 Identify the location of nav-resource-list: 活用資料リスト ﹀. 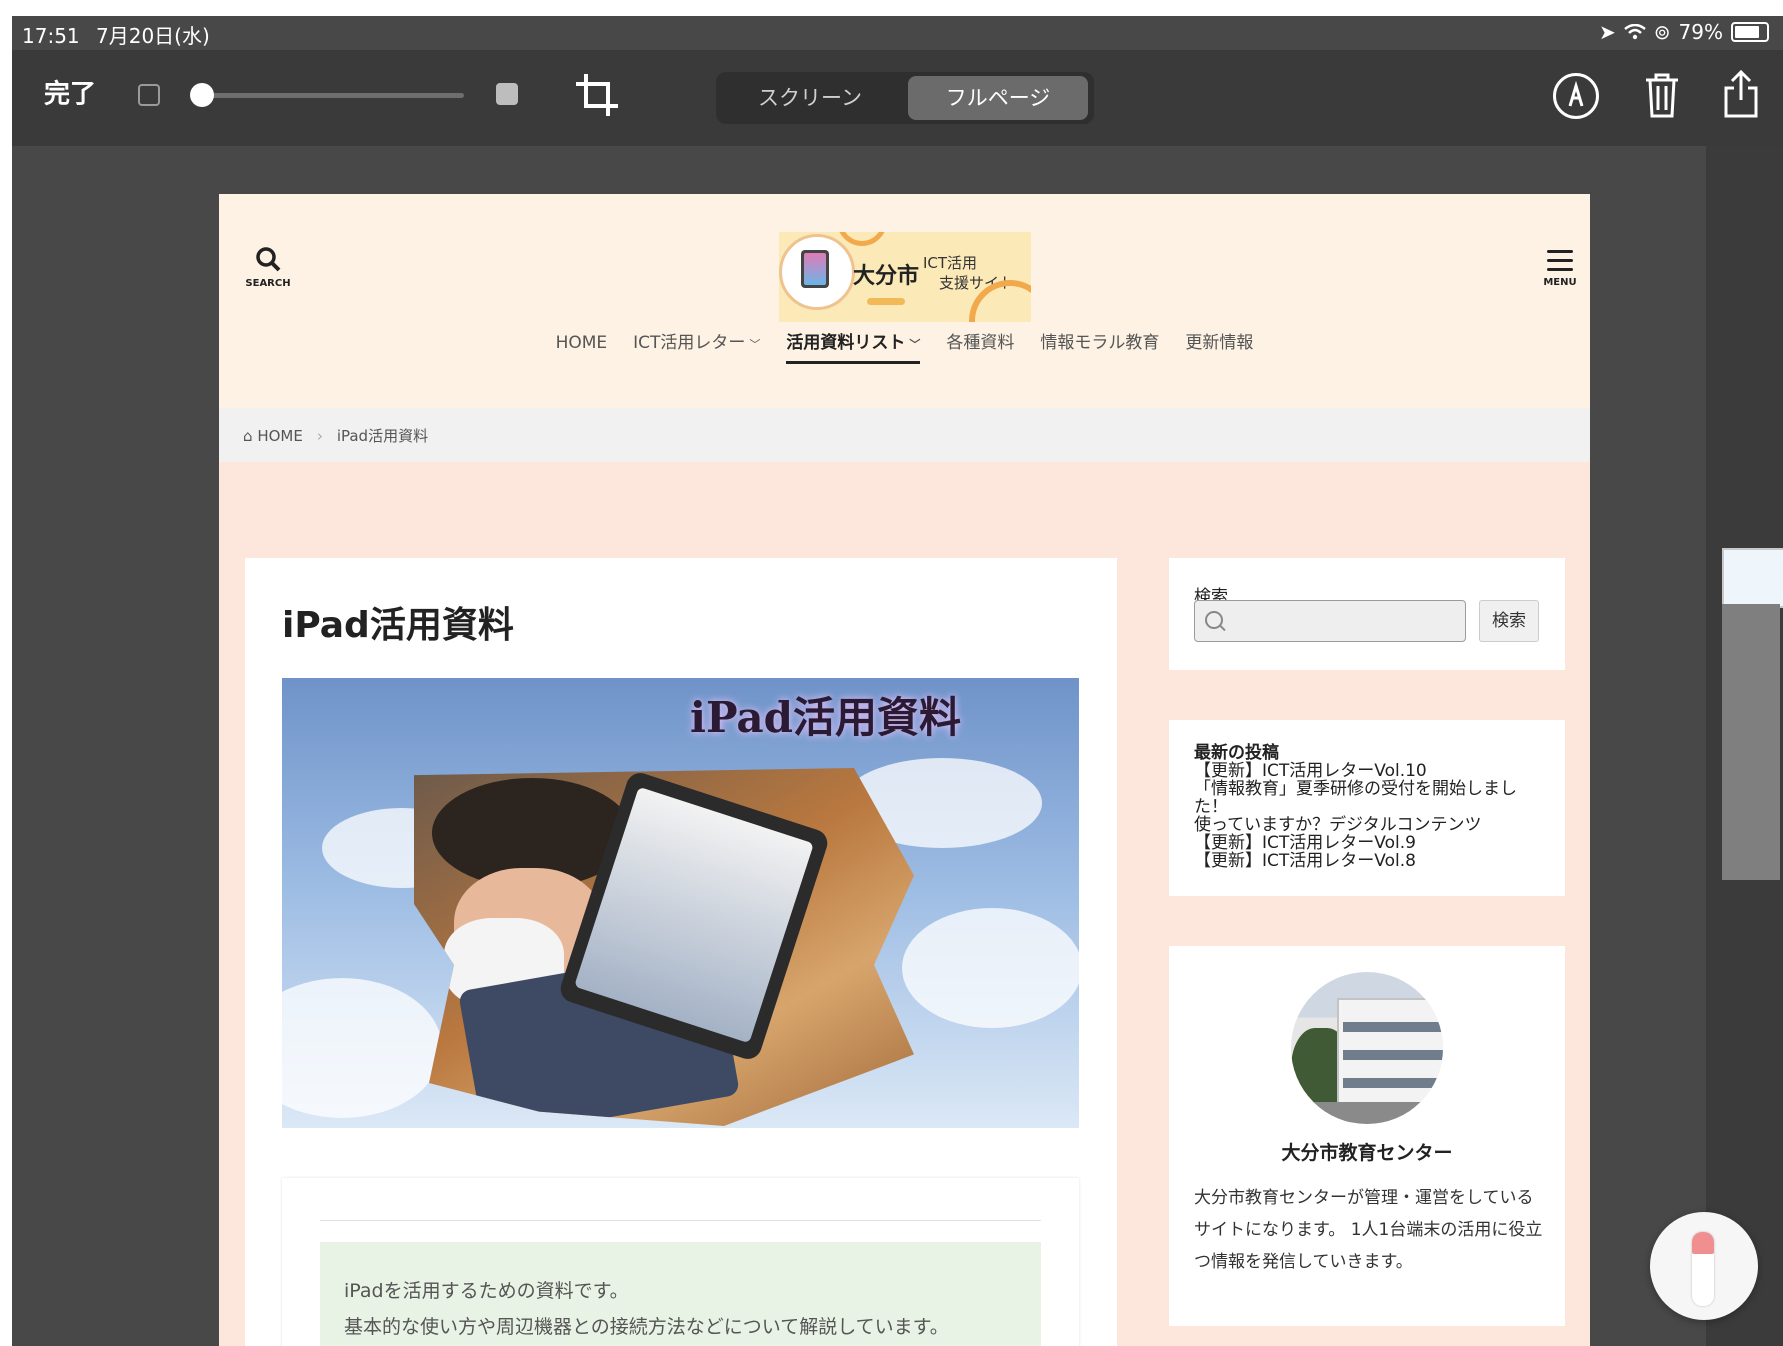
(853, 346).